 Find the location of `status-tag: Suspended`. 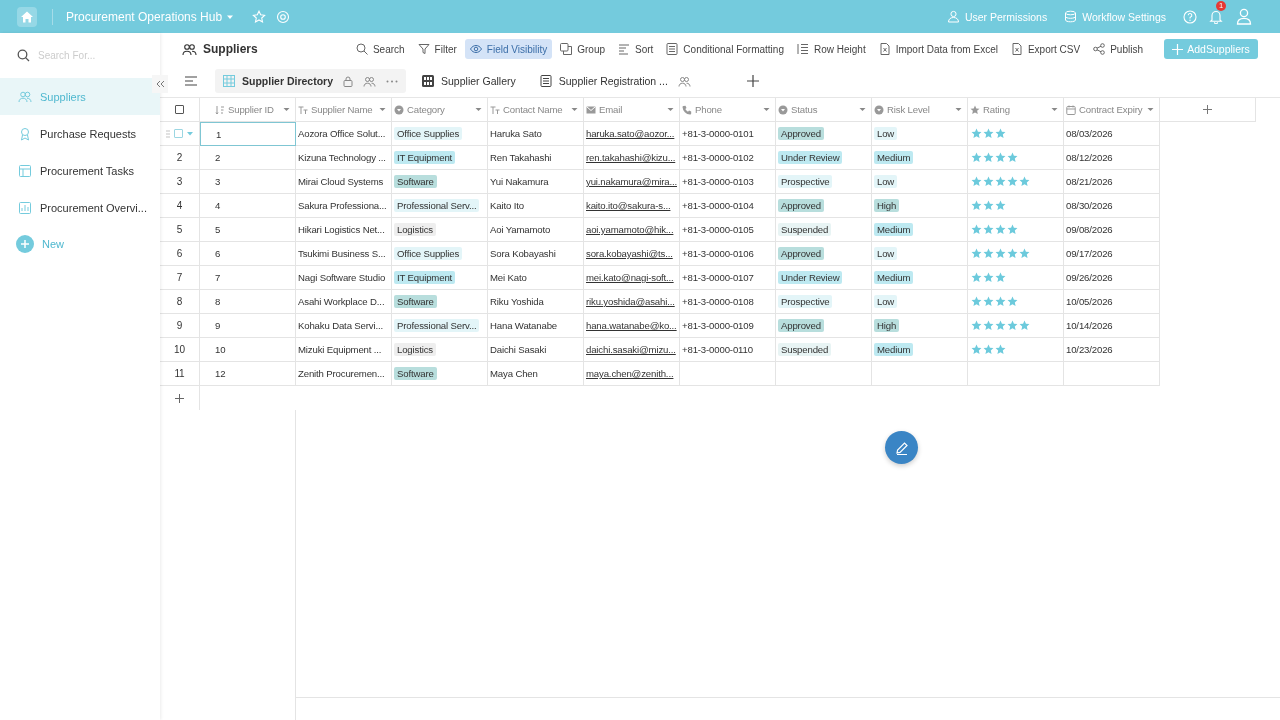

status-tag: Suspended is located at coordinates (805, 349).